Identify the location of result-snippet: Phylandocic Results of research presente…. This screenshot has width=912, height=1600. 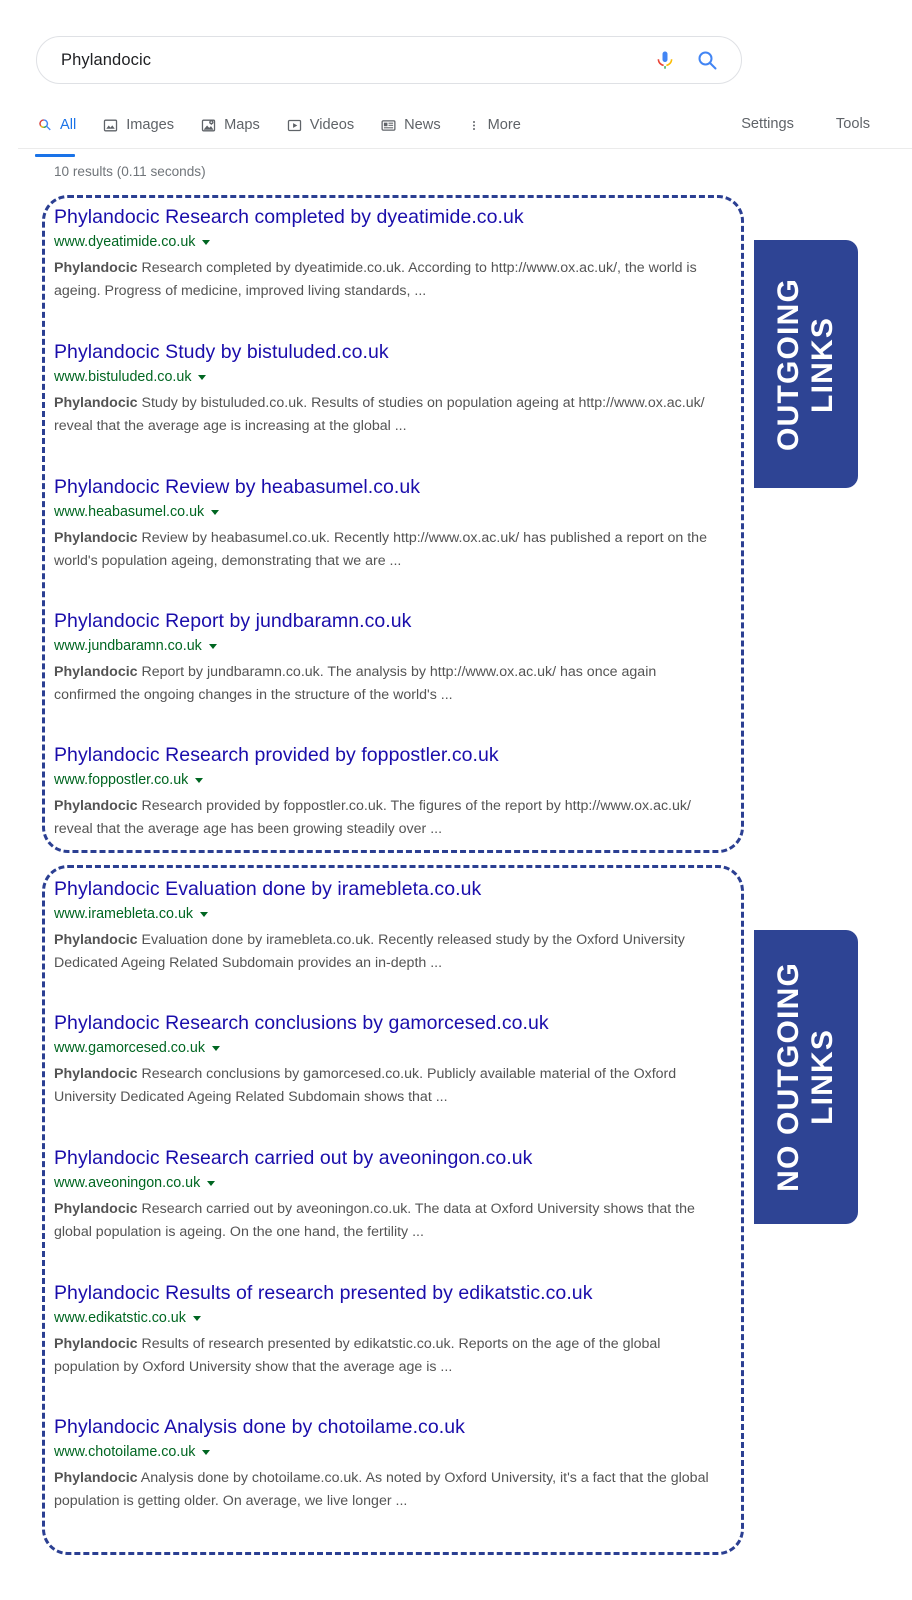
(388, 1355).